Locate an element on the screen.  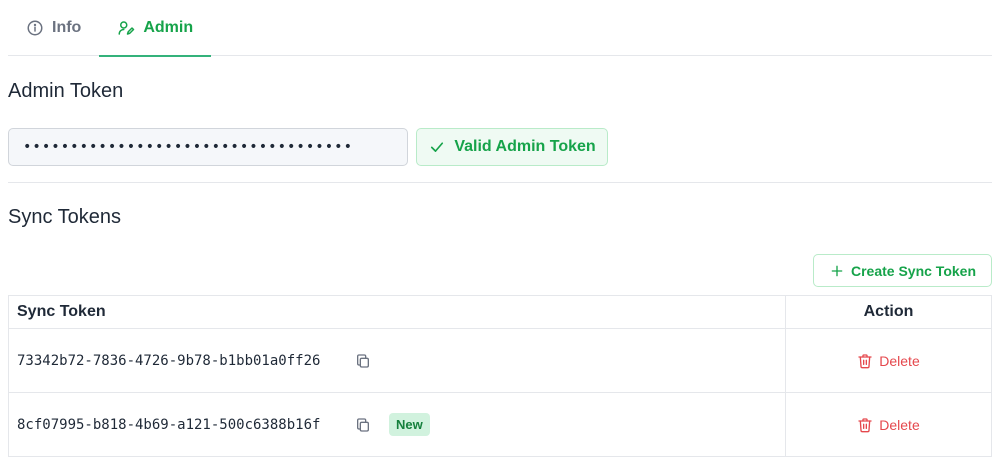
token-cell: 73342b72-7836-4726-9b78-b1bb01a0ff26 is located at coordinates (397, 360).